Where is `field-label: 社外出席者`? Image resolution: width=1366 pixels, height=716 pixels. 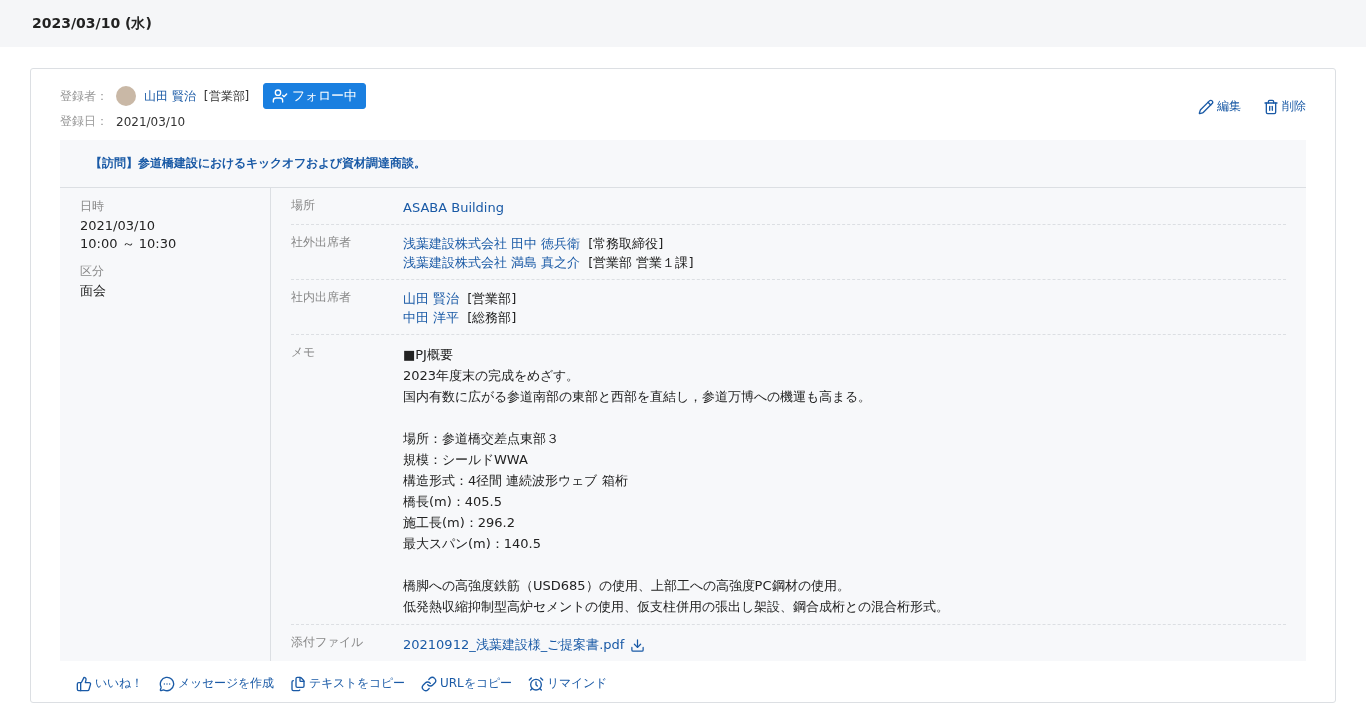
field-label: 社外出席者 is located at coordinates (321, 242).